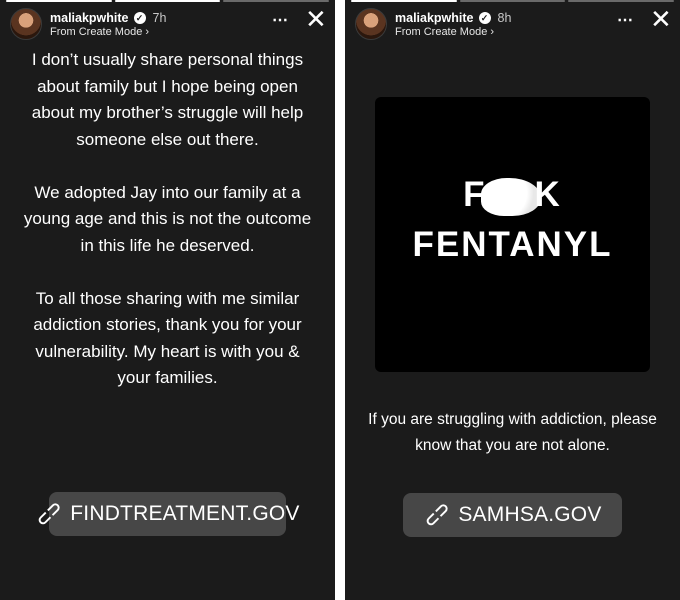  What do you see at coordinates (512, 244) in the screenshot?
I see `graphic-line-2: FENTANYL` at bounding box center [512, 244].